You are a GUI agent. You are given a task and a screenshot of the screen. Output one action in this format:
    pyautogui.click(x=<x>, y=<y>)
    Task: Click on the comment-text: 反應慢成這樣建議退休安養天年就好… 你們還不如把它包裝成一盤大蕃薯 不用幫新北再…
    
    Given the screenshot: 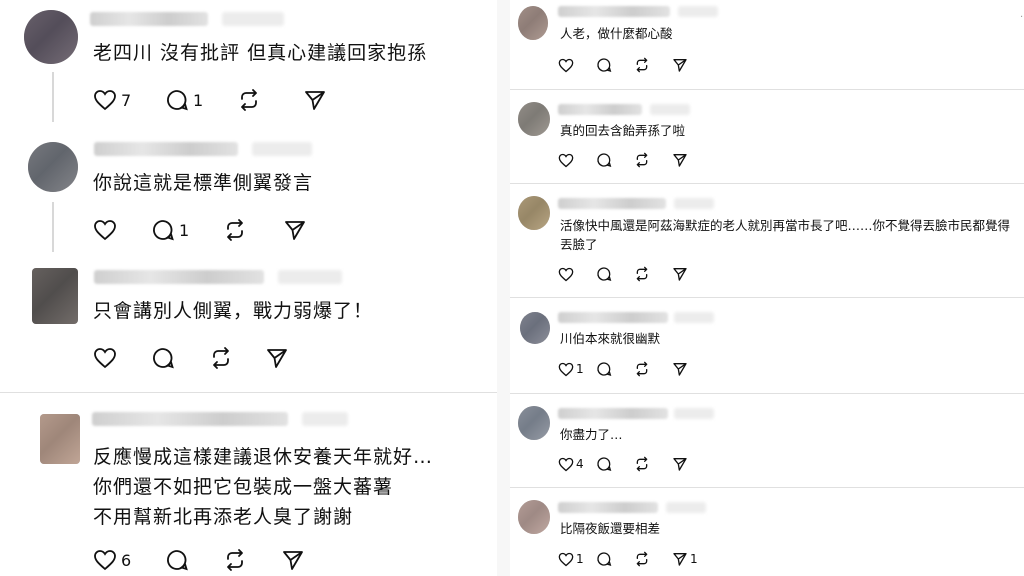 What is the action you would take?
    pyautogui.click(x=263, y=487)
    